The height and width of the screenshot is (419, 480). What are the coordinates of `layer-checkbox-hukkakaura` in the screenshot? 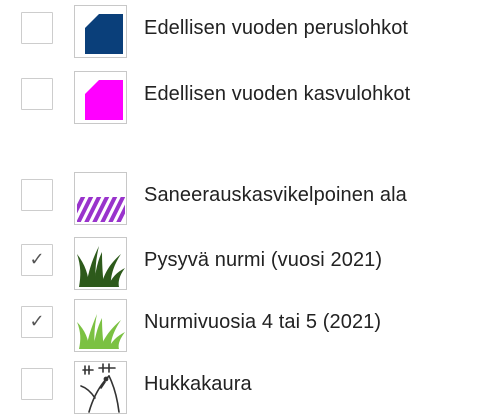 It's located at (37, 384).